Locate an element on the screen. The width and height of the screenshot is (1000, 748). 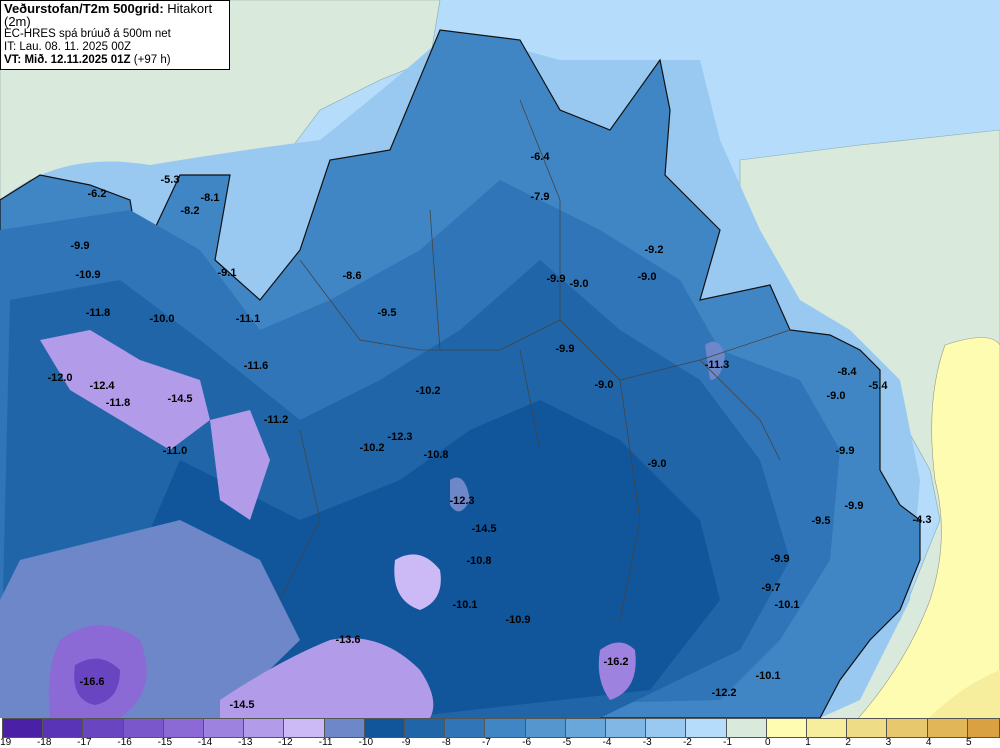
temperature-label: -5.4 is located at coordinates (878, 386).